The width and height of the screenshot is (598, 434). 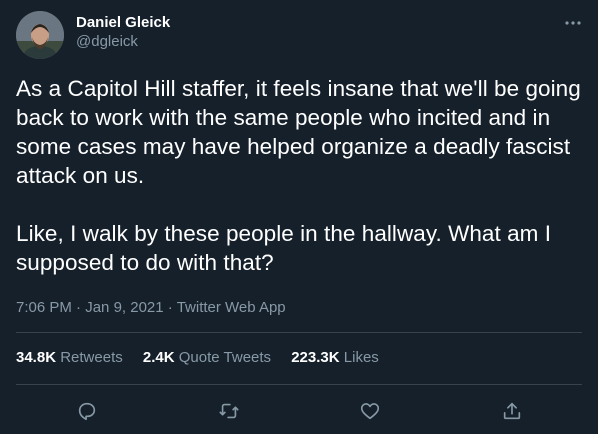 I want to click on author-handle: @dgleick, so click(x=107, y=41).